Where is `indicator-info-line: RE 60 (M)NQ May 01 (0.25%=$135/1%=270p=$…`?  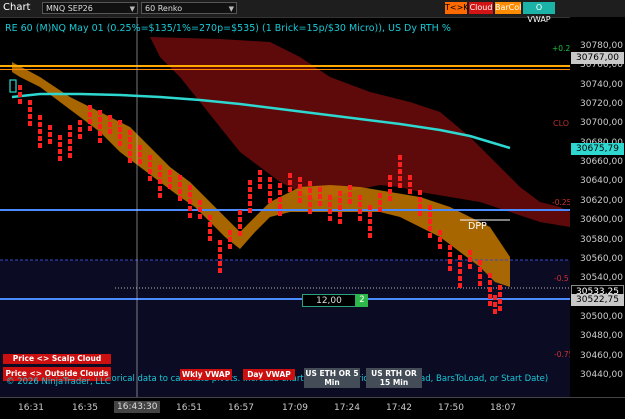
indicator-info-line: RE 60 (M)NQ May 01 (0.25%=$135/1%=270p=$… is located at coordinates (228, 28).